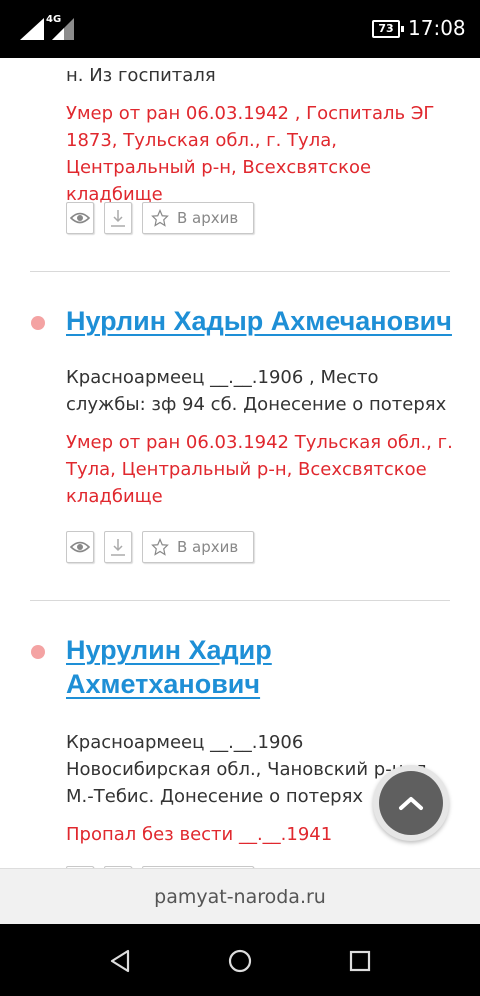 This screenshot has width=480, height=996. What do you see at coordinates (216, 667) in the screenshot?
I see `person-name-link: Нурулин Хадир Ахметханович` at bounding box center [216, 667].